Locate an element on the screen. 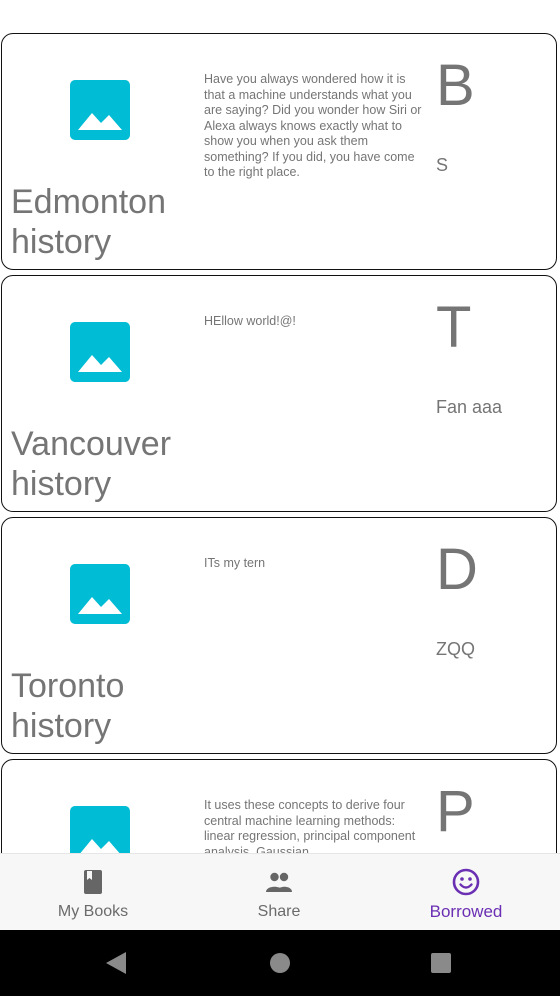 The image size is (560, 996). nav-label: My Books is located at coordinates (93, 911).